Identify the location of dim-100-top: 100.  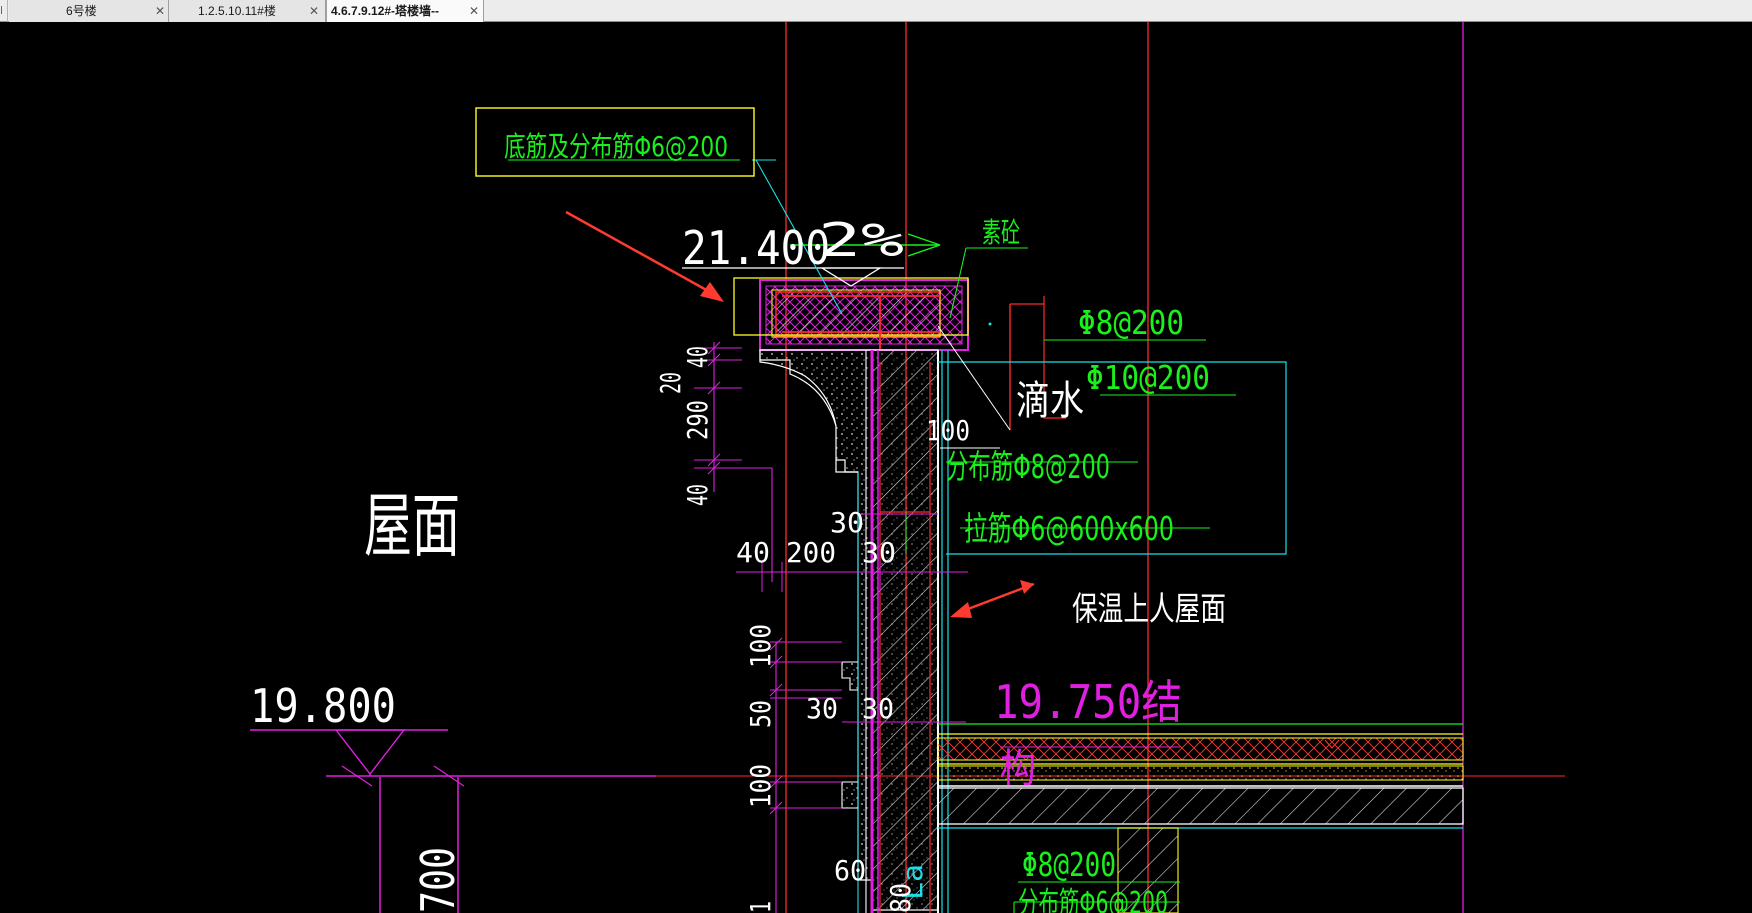
(948, 430).